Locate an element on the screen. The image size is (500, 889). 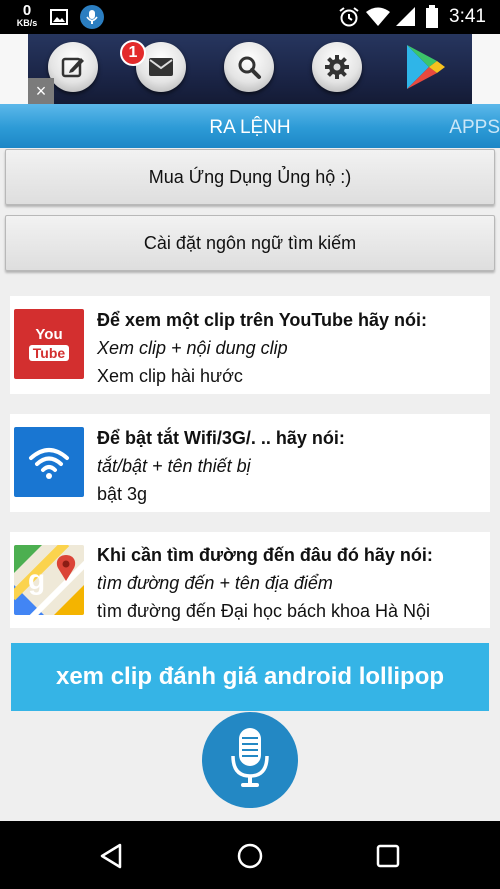
ad-close-button: × is located at coordinates (41, 91).